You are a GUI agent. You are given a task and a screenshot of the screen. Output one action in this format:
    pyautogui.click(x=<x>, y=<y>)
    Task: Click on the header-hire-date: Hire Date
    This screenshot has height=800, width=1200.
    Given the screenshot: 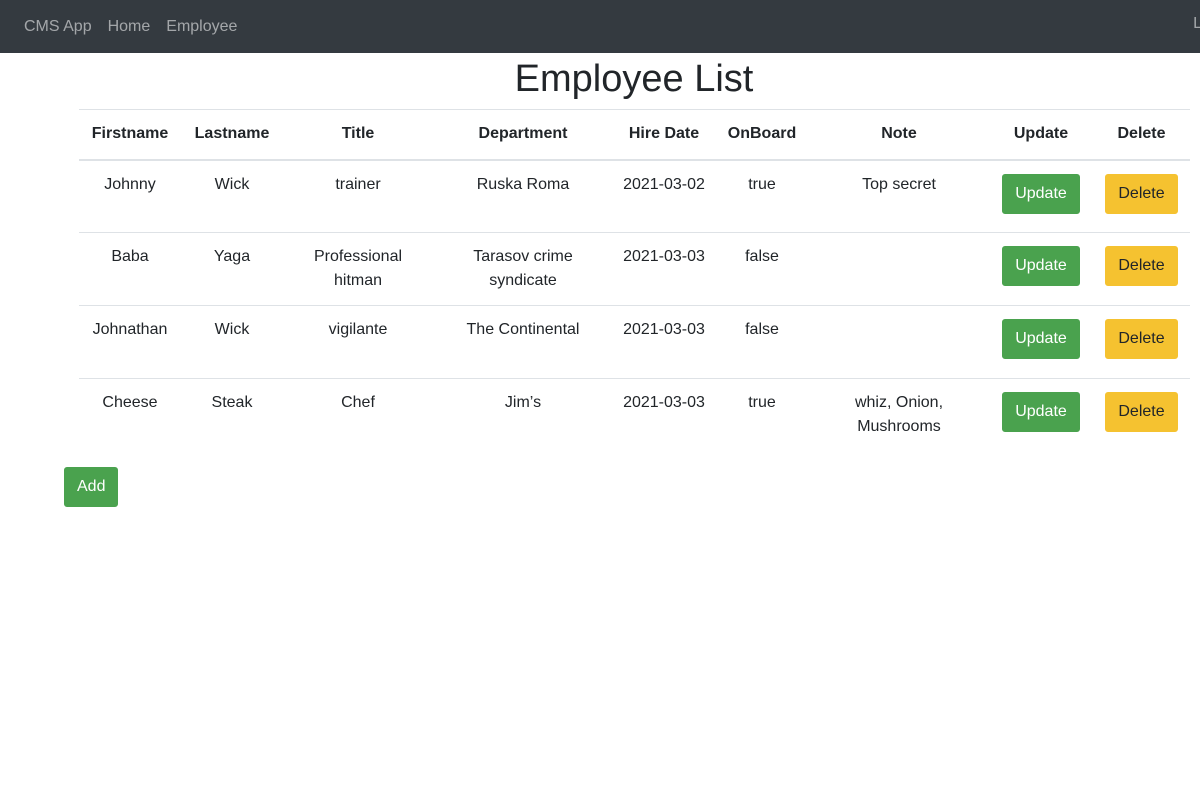 What is the action you would take?
    pyautogui.click(x=664, y=135)
    